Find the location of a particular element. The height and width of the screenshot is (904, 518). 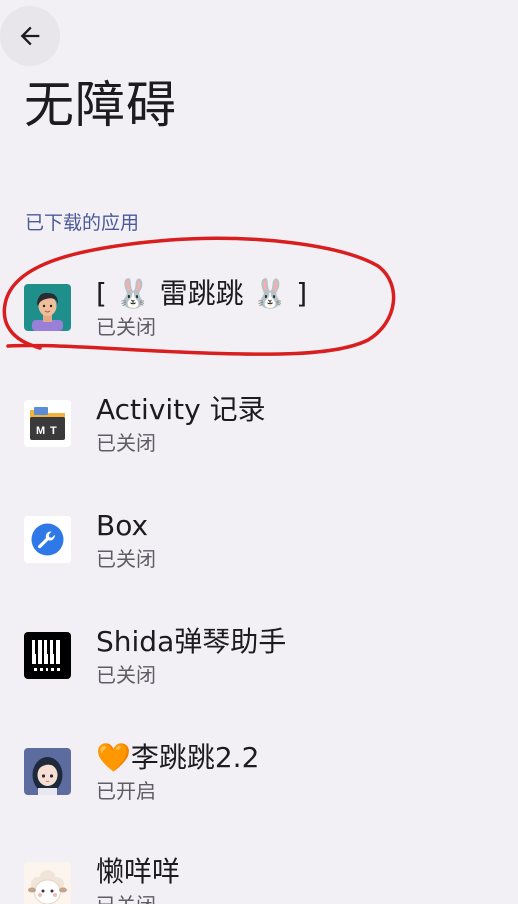

page-title: 无障碍 is located at coordinates (100, 105).